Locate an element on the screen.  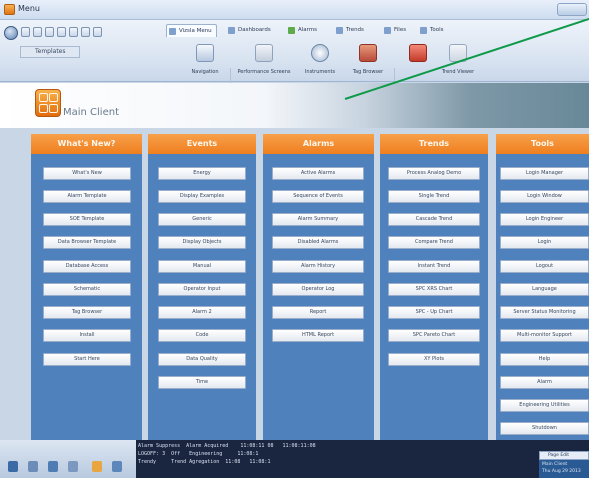
header-band is located at coordinates (294, 105).